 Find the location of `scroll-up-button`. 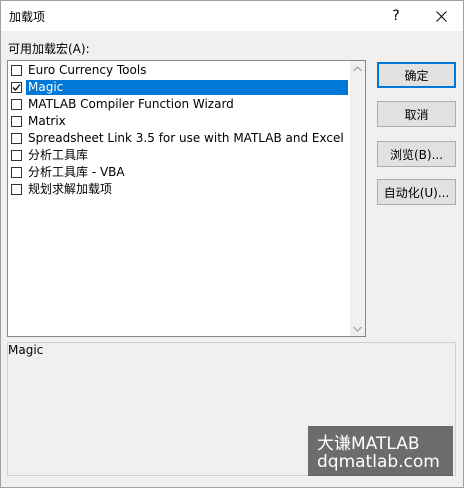

scroll-up-button is located at coordinates (357, 68).